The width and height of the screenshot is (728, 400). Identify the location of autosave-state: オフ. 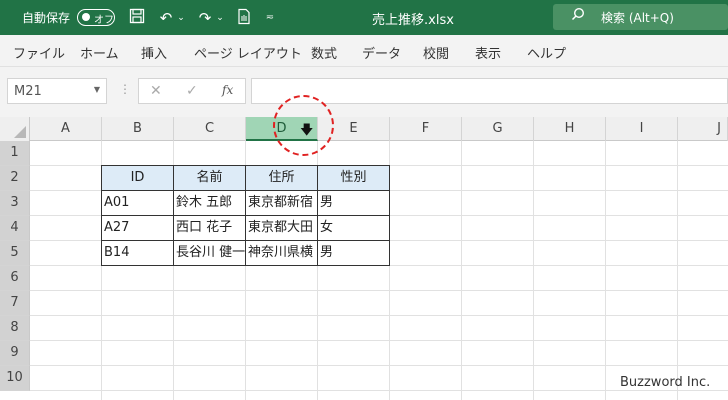
(104, 20).